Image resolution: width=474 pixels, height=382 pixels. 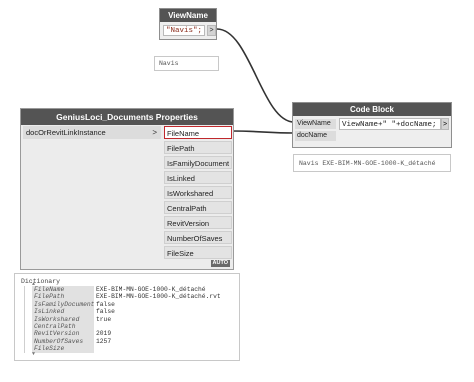 I want to click on code-editor: ViewName+" "+docName;, so click(x=390, y=124).